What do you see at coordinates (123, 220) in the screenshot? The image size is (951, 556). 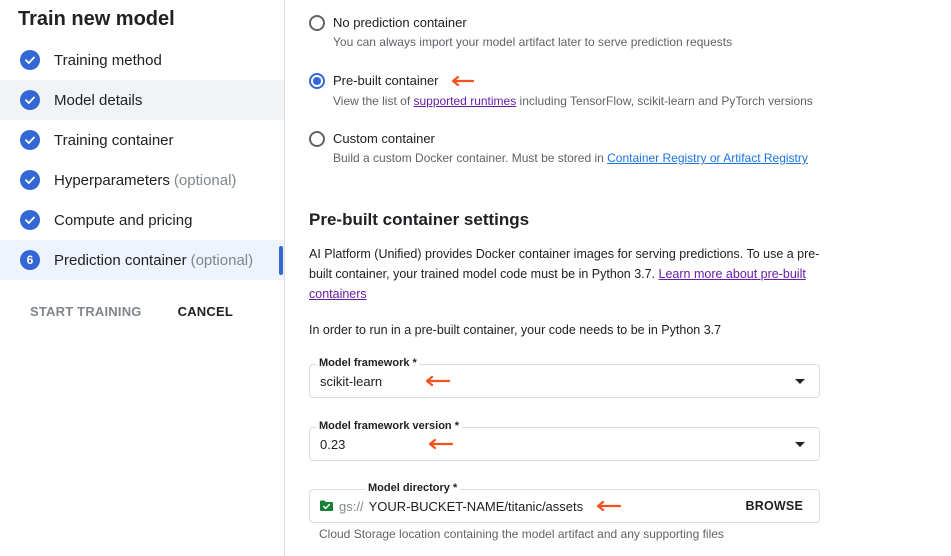 I see `step-label: Compute and pricing` at bounding box center [123, 220].